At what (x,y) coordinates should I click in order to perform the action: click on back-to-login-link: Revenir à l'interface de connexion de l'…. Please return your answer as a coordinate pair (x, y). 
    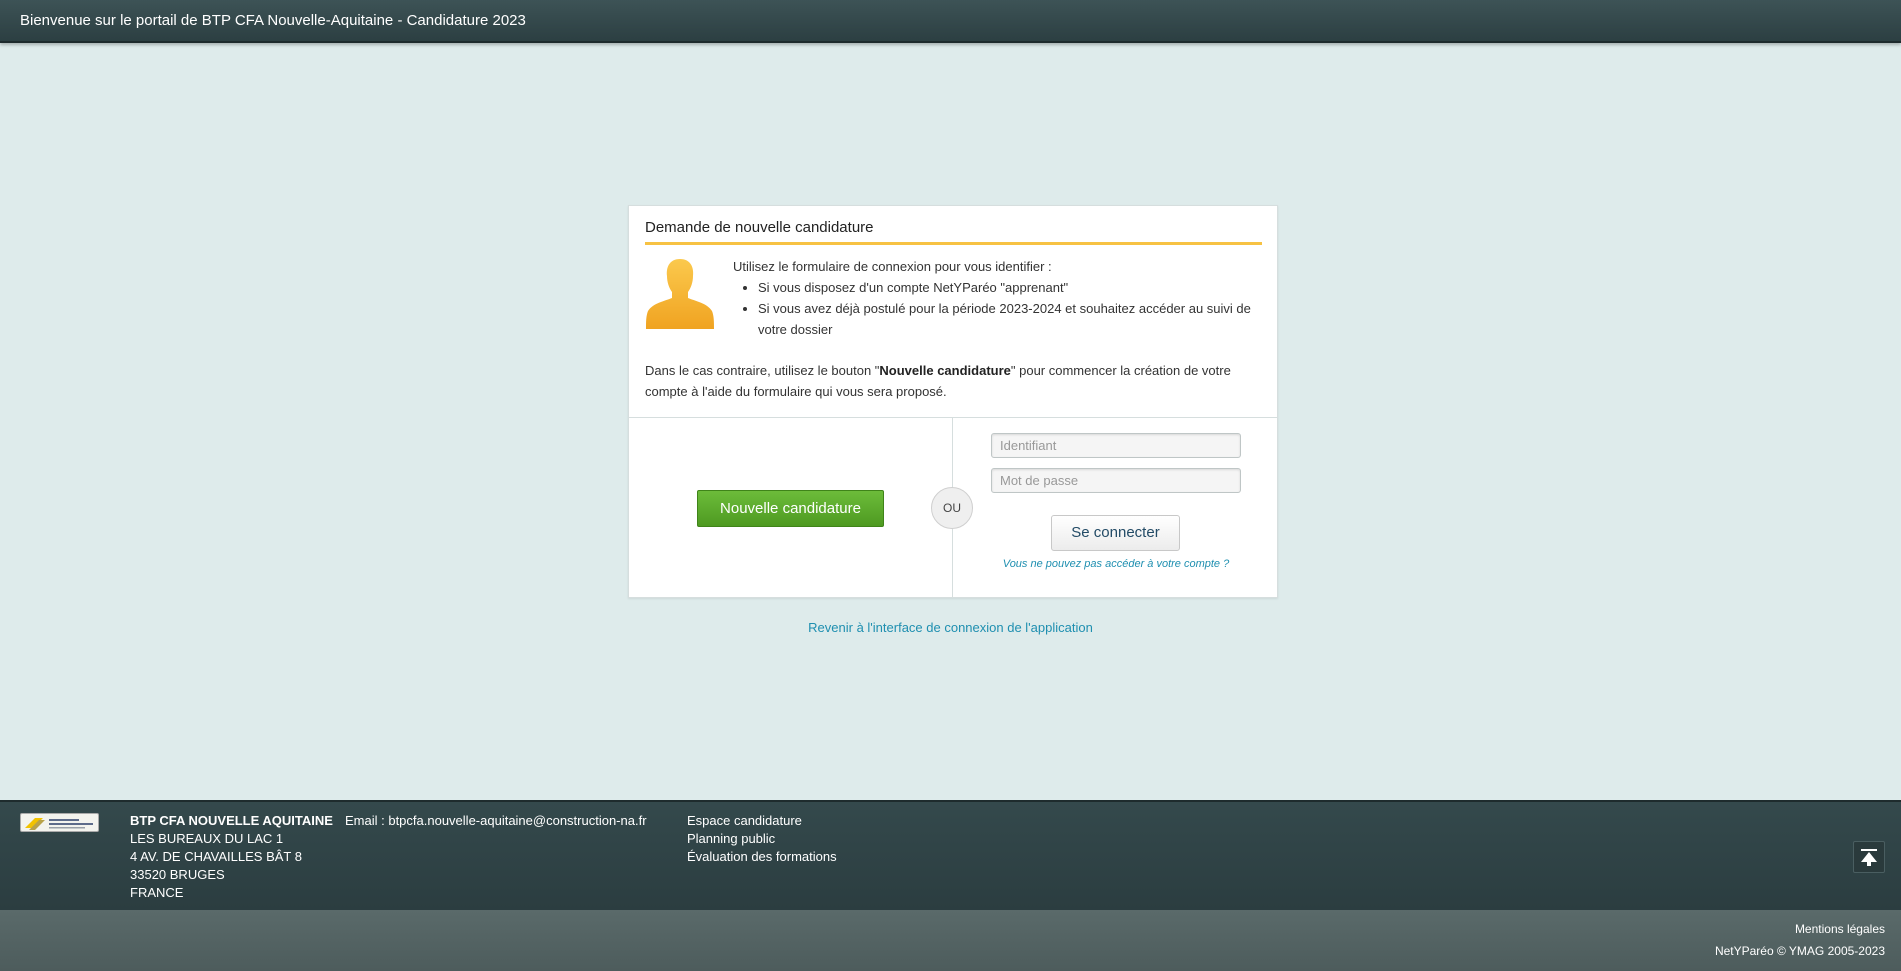
    Looking at the image, I should click on (950, 627).